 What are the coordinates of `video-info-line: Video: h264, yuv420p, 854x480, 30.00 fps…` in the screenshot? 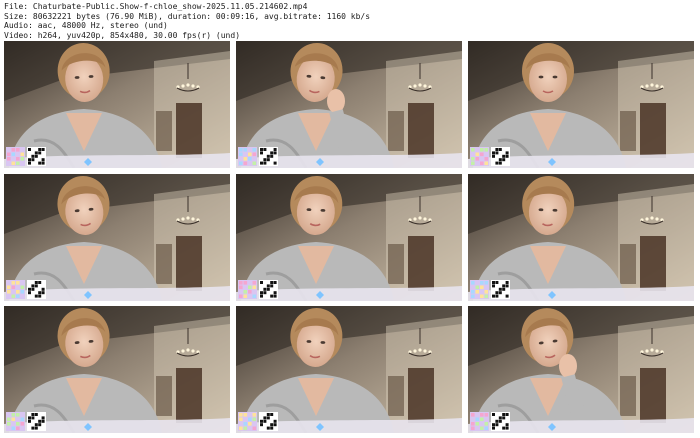 It's located at (122, 35).